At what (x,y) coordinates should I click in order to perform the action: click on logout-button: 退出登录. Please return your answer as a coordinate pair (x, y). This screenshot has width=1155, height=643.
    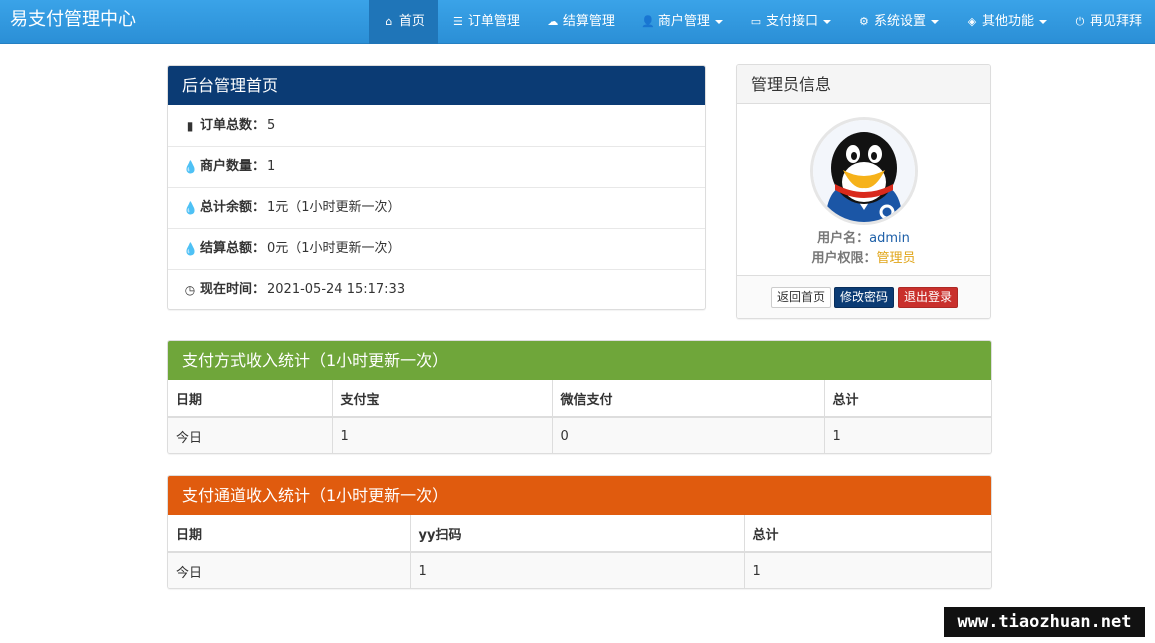
    Looking at the image, I should click on (928, 297).